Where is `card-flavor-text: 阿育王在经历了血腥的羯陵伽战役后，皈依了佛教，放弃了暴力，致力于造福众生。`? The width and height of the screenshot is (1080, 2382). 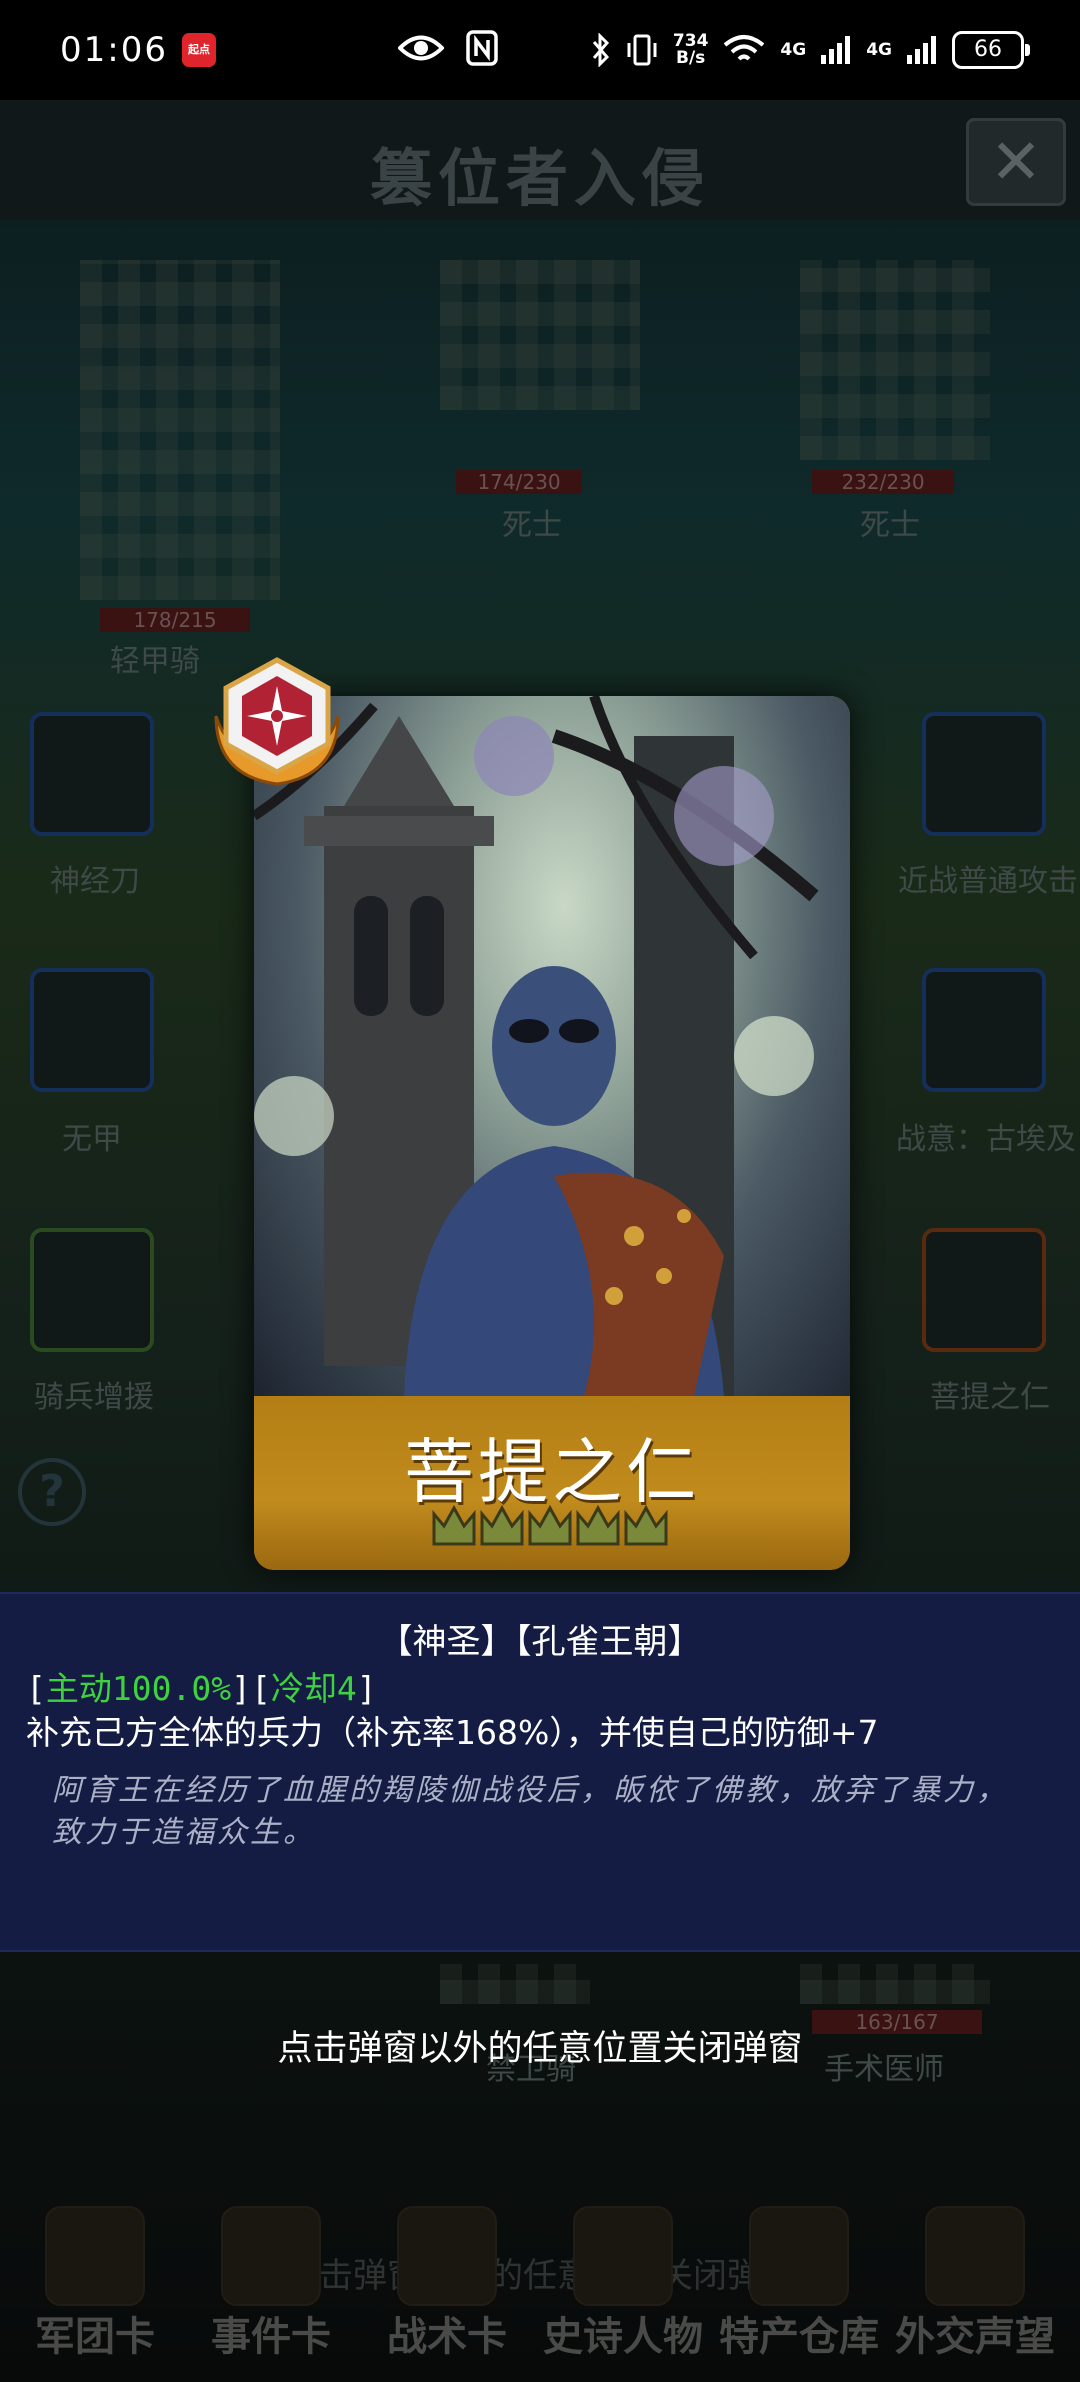 card-flavor-text: 阿育王在经历了血腥的羯陵伽战役后，皈依了佛教，放弃了暴力，致力于造福众生。 is located at coordinates (530, 1811).